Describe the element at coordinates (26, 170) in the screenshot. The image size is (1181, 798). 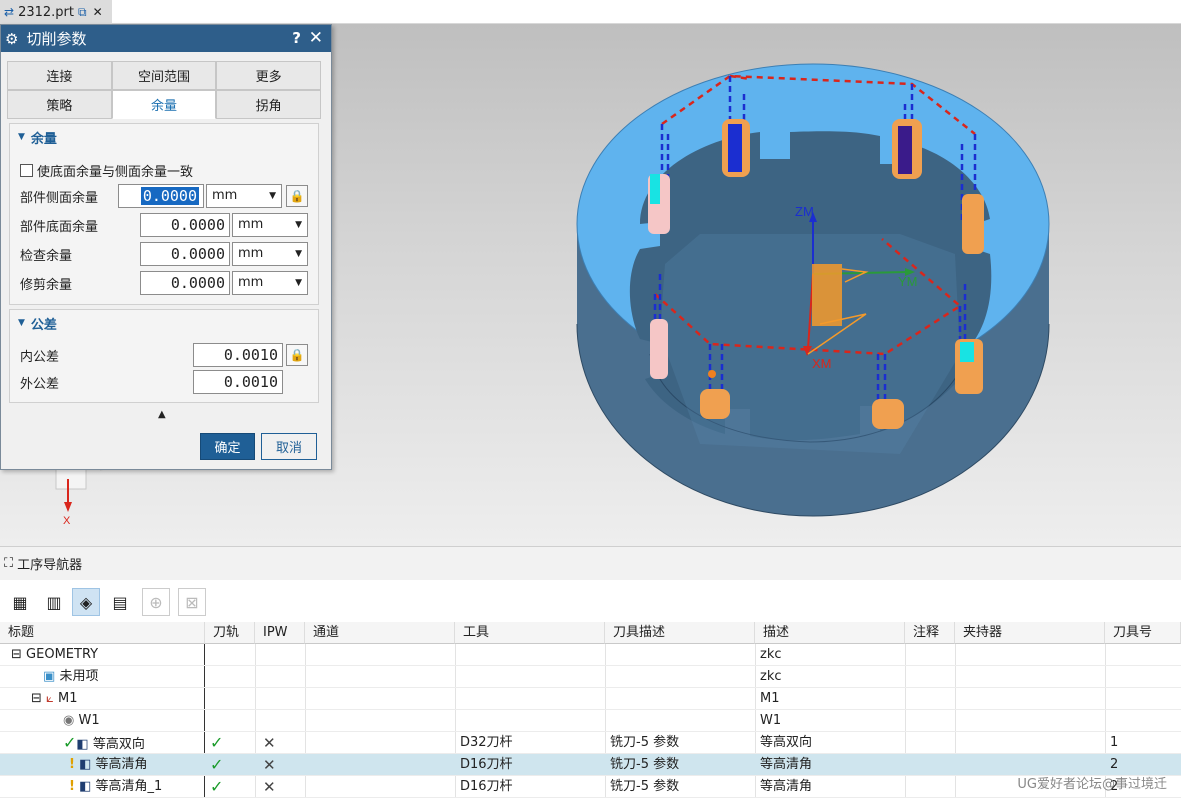
I see `same-stock-checkbox` at that location.